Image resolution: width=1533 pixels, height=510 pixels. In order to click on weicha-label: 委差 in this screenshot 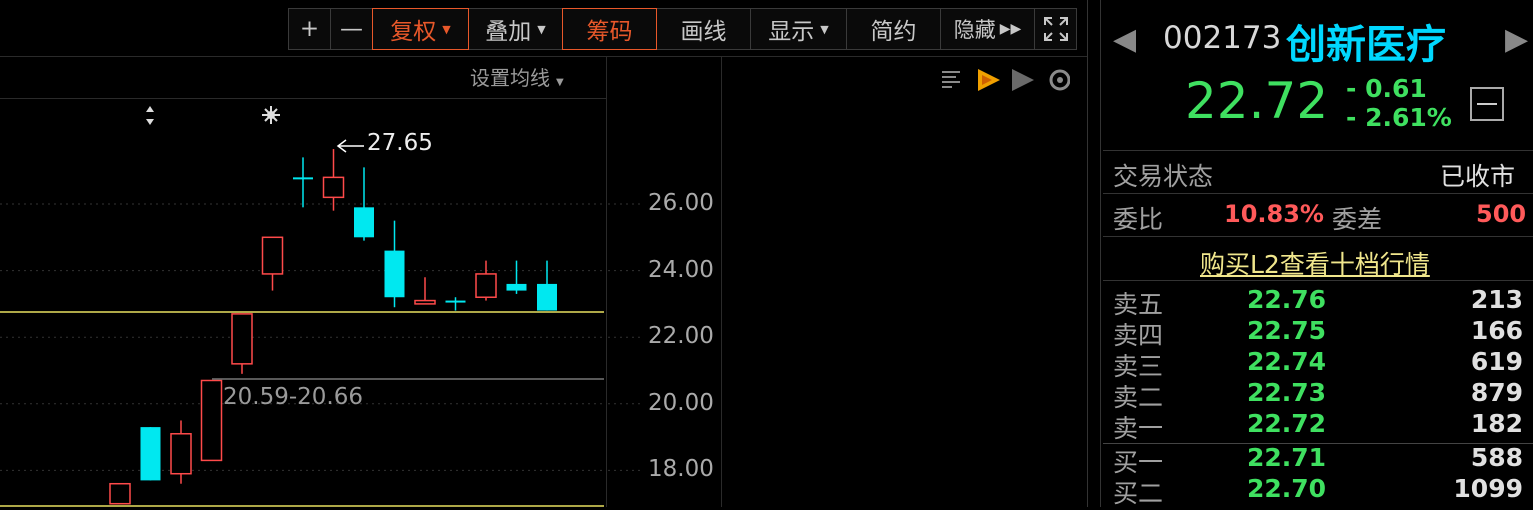, I will do `click(1357, 219)`.